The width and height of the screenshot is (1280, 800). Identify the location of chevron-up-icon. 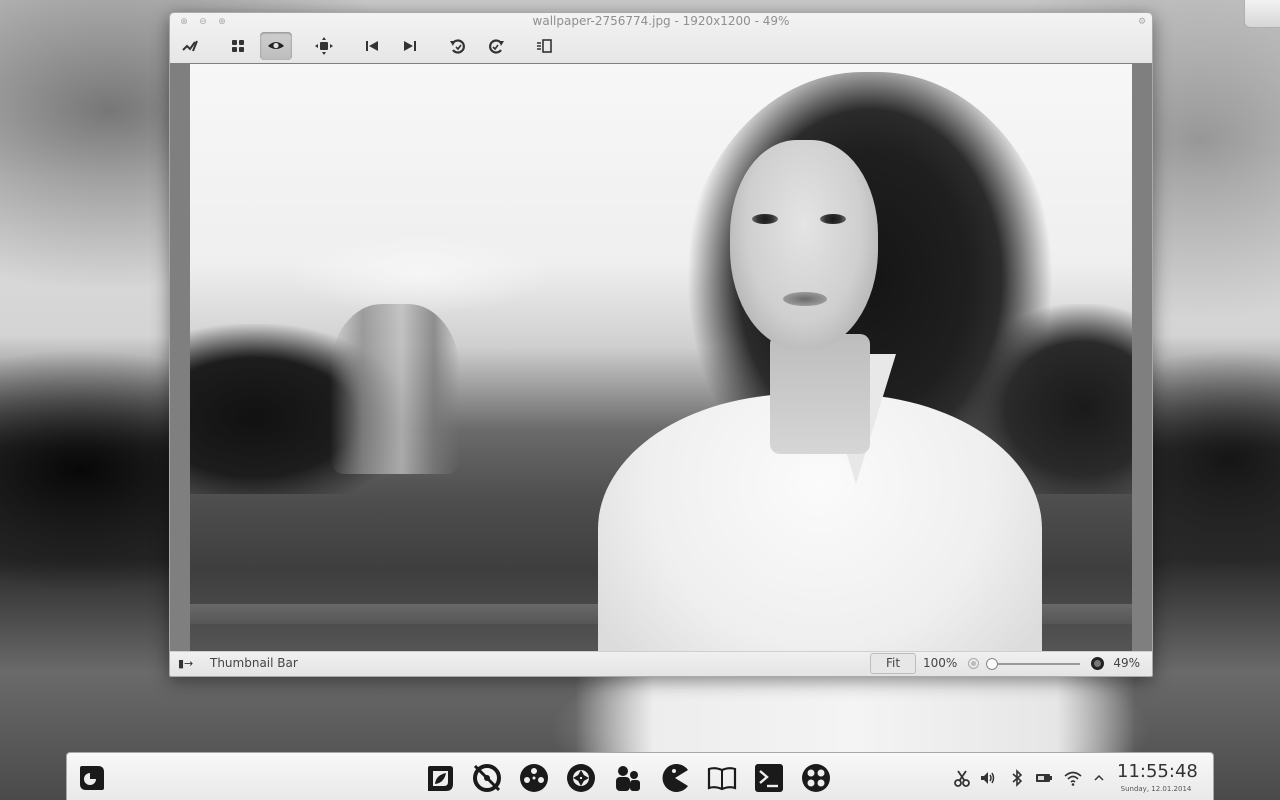
(1099, 777).